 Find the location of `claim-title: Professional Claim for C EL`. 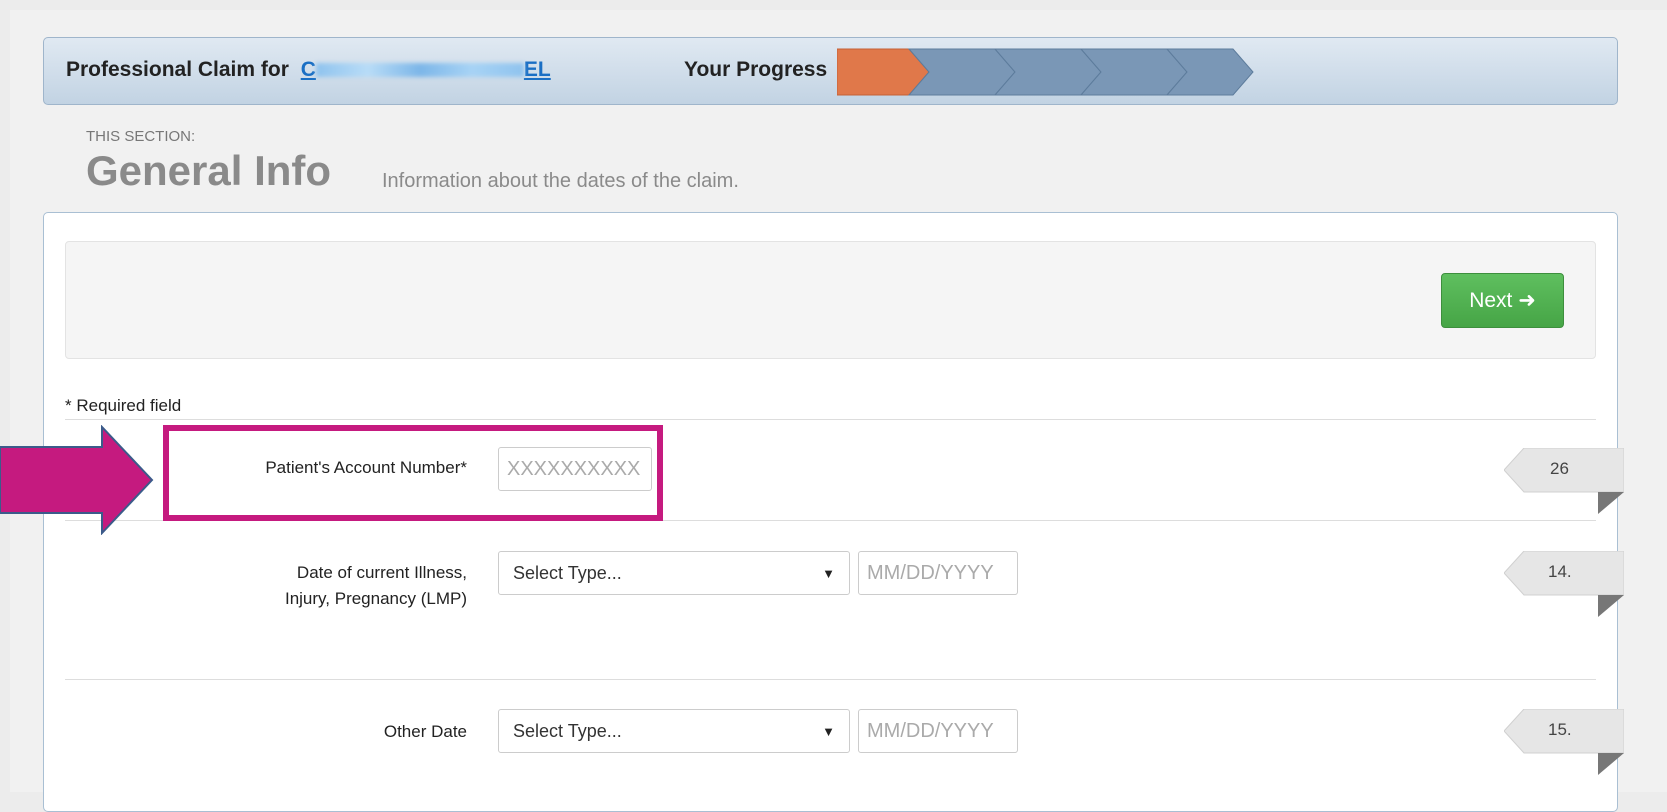

claim-title: Professional Claim for C EL is located at coordinates (308, 70).